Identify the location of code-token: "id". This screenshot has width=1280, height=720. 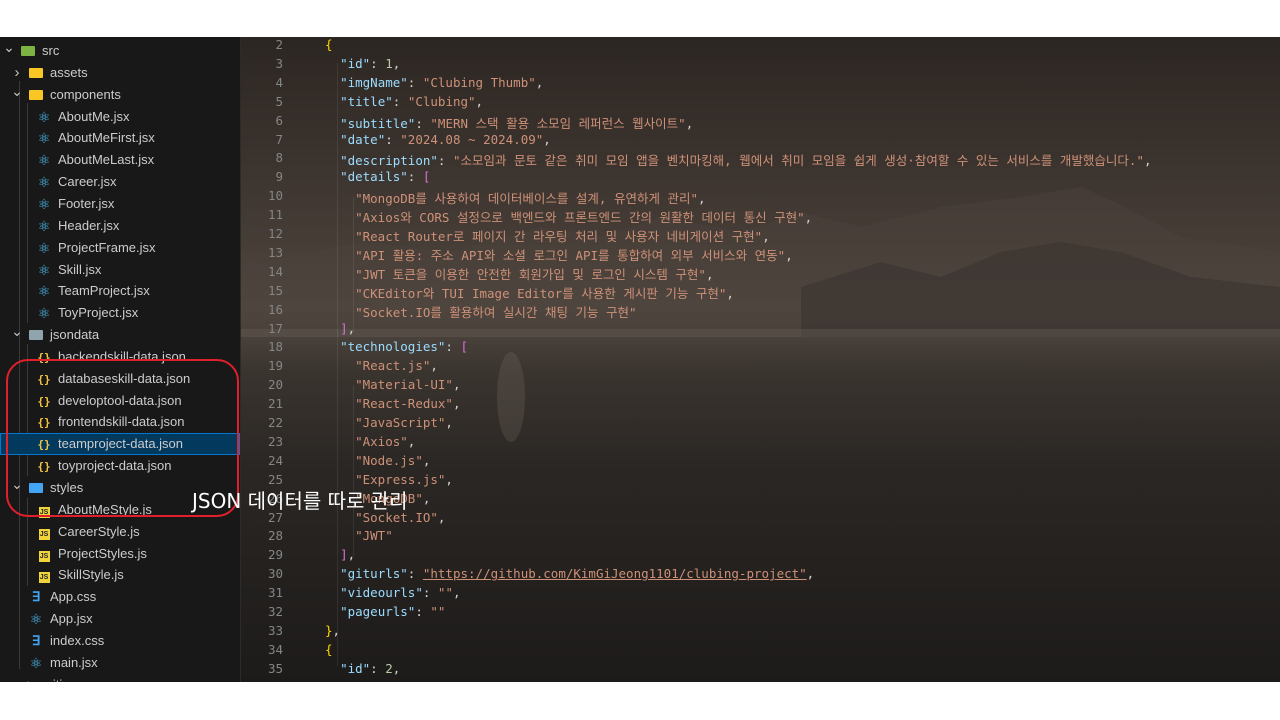
(355, 668).